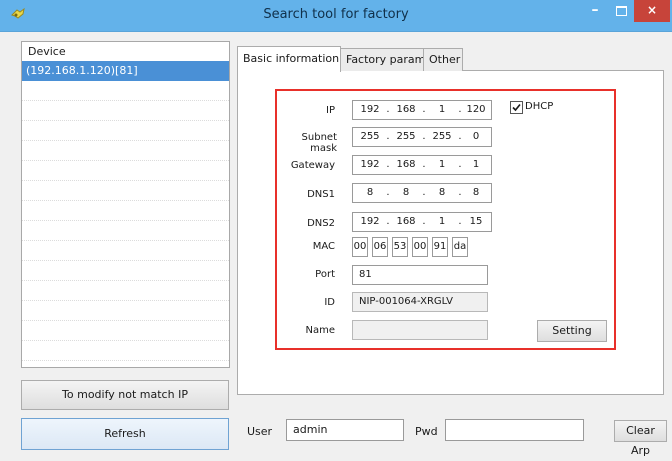 This screenshot has height=461, width=672. I want to click on ip-octet-3: 1, so click(442, 109).